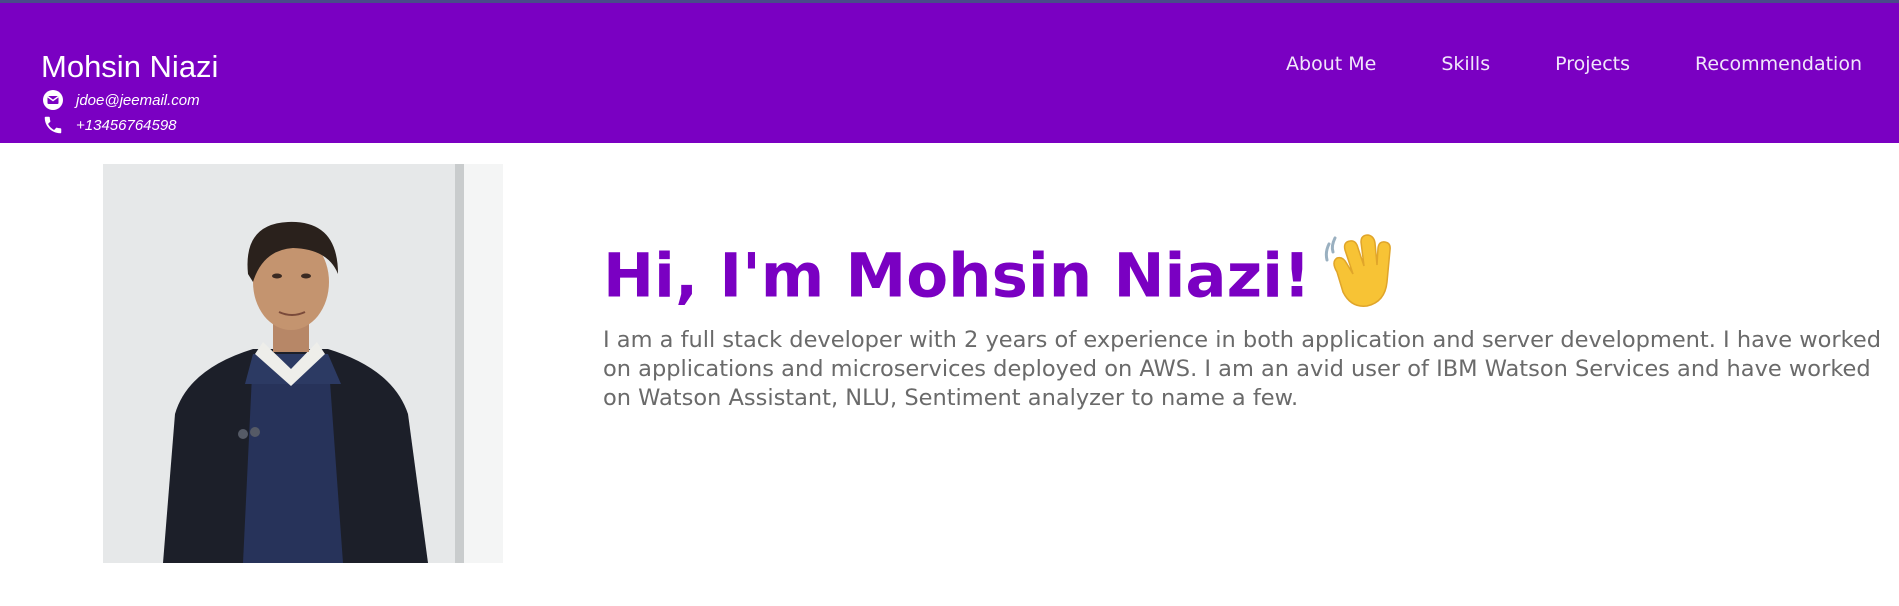 This screenshot has height=606, width=1899. What do you see at coordinates (126, 125) in the screenshot?
I see `phone-text: +13456764598` at bounding box center [126, 125].